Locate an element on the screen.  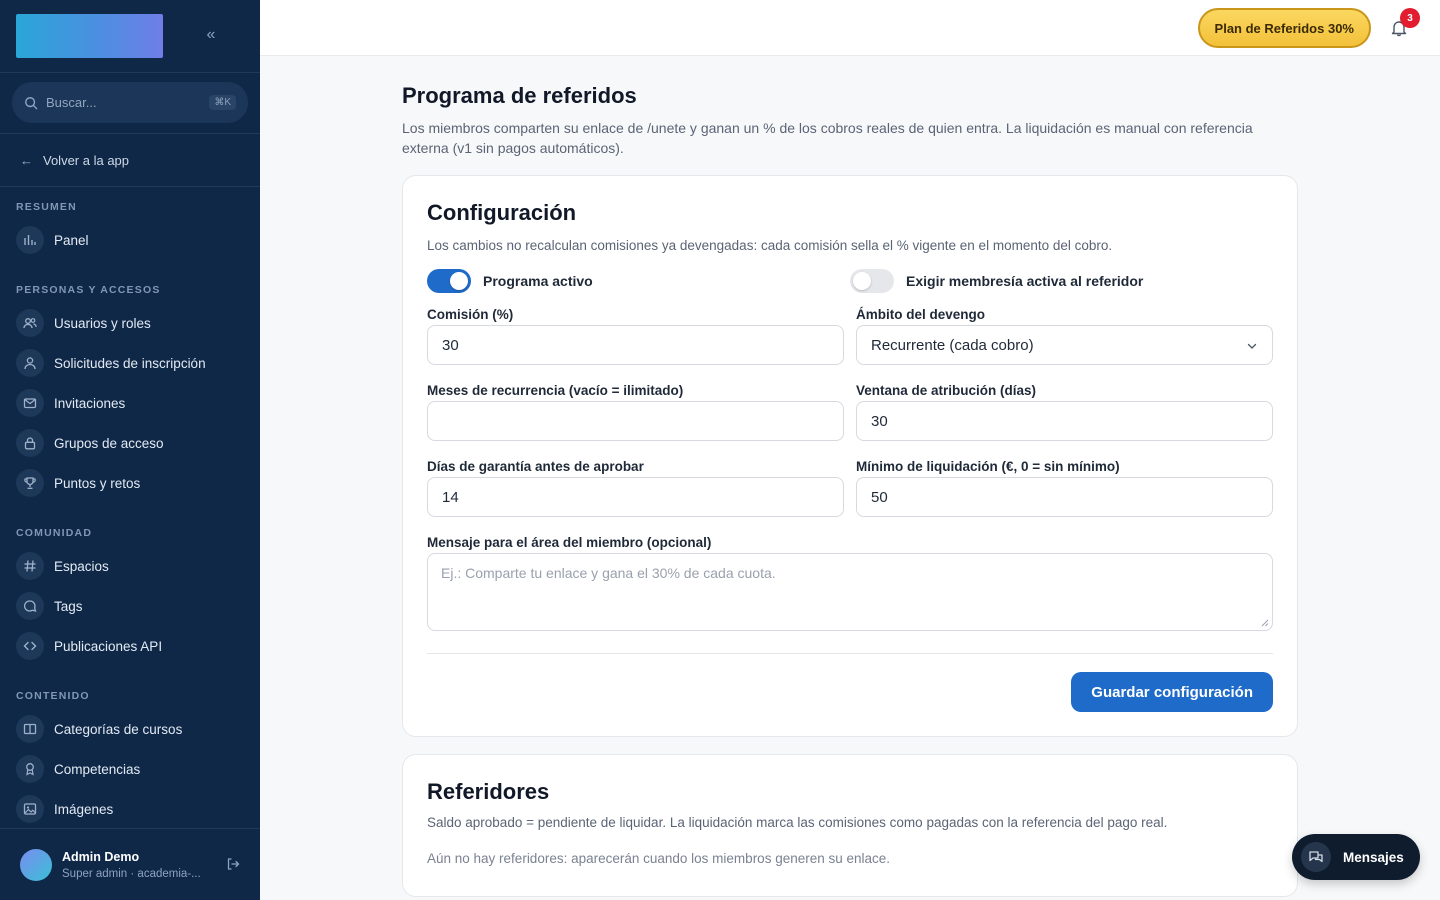
sidebar-item-label: Tags is located at coordinates (68, 606).